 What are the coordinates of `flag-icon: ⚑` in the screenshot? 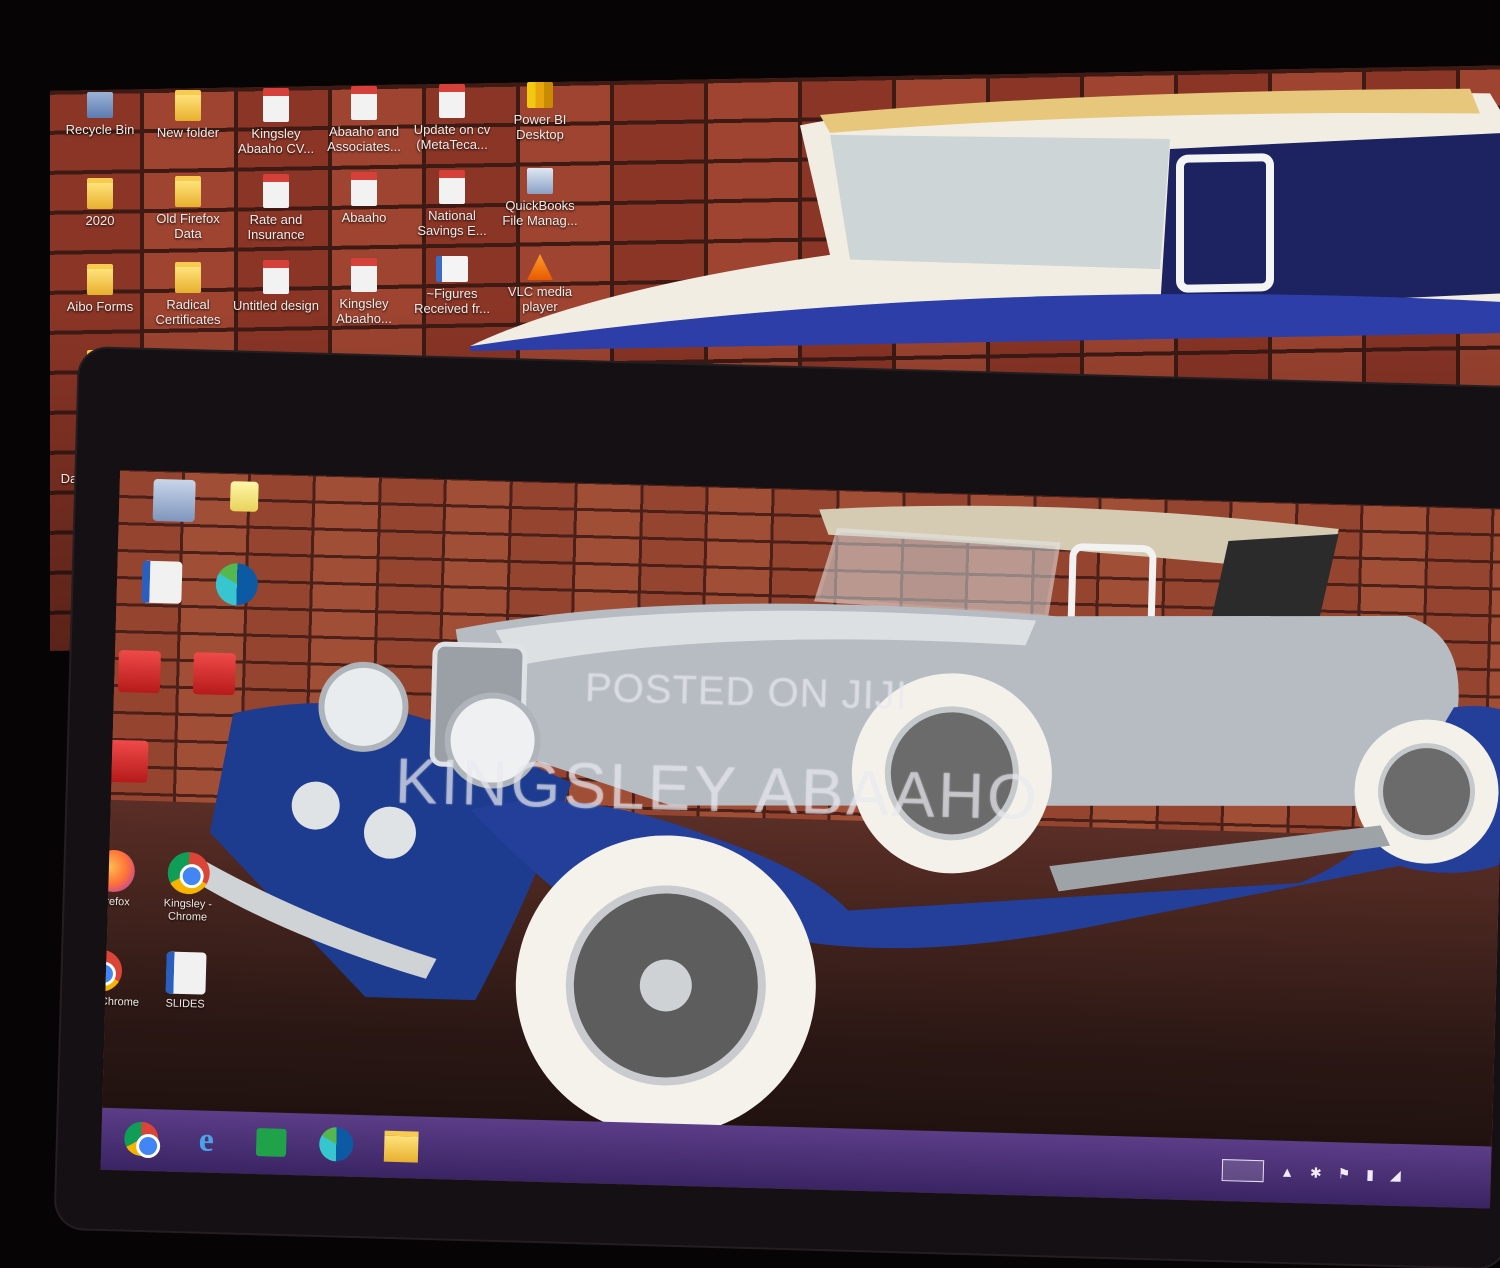 It's located at (1344, 1173).